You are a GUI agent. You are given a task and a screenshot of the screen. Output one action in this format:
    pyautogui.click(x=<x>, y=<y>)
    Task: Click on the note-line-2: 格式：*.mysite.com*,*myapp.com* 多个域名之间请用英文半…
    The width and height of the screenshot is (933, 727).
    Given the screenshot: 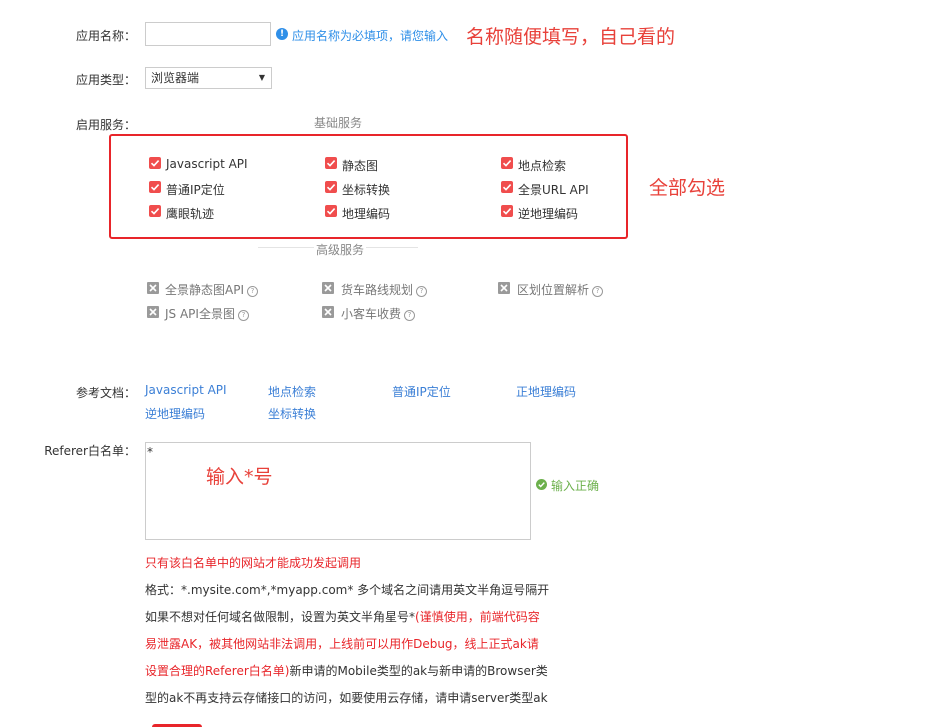 What is the action you would take?
    pyautogui.click(x=347, y=590)
    